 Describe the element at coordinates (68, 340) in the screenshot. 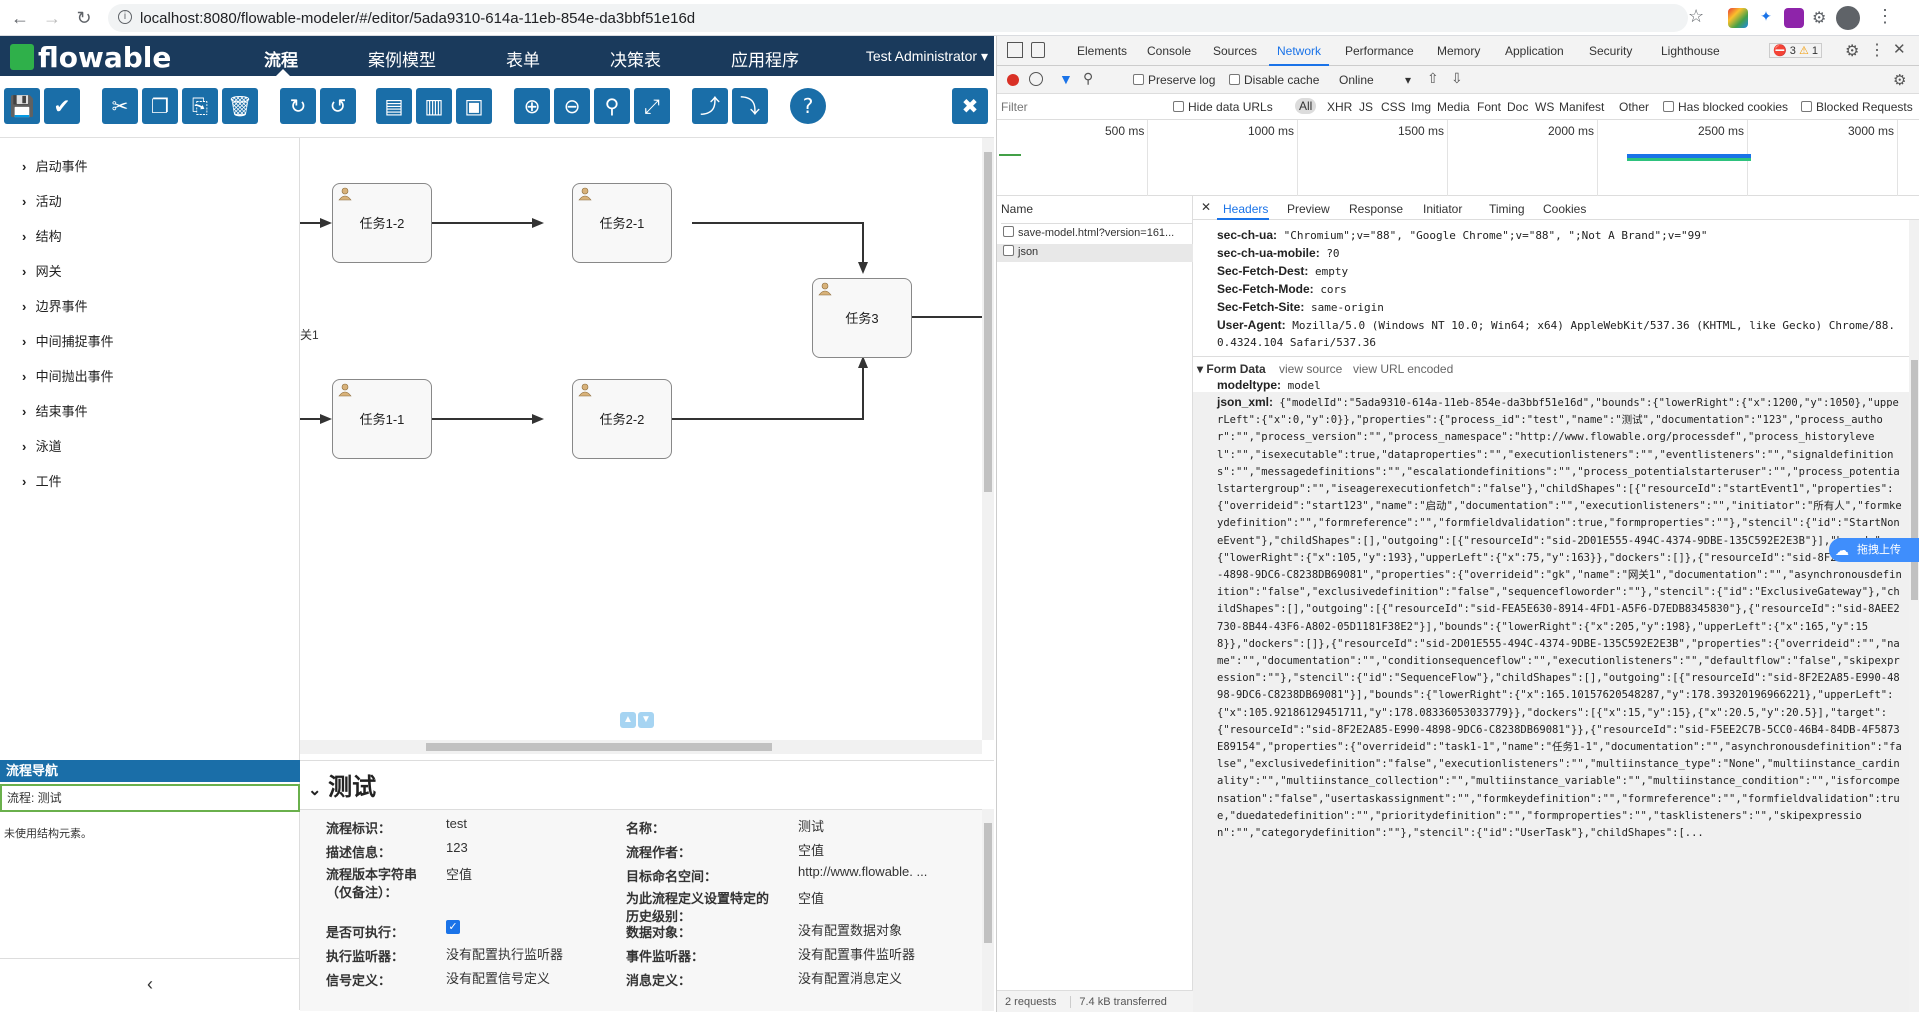

I see `palette-group-catch-events: › 中间捕捉事件` at that location.